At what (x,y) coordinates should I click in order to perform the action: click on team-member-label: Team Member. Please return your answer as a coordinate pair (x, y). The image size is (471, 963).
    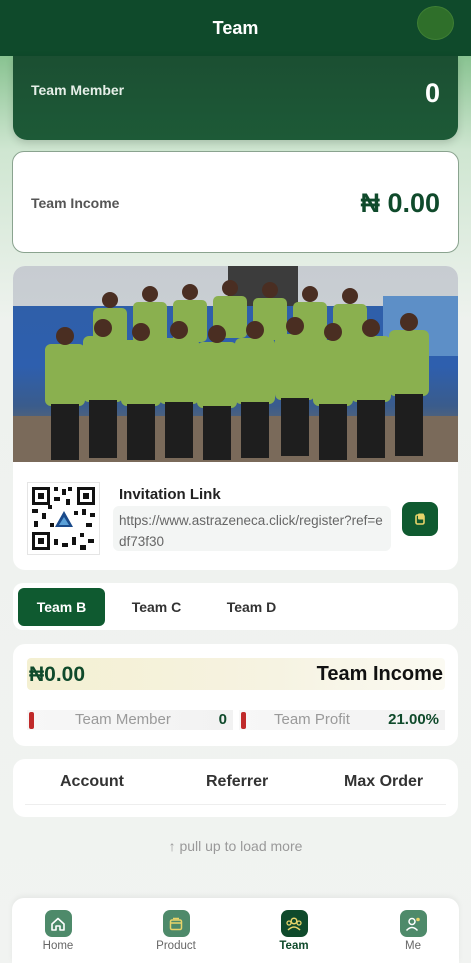
    Looking at the image, I should click on (78, 90).